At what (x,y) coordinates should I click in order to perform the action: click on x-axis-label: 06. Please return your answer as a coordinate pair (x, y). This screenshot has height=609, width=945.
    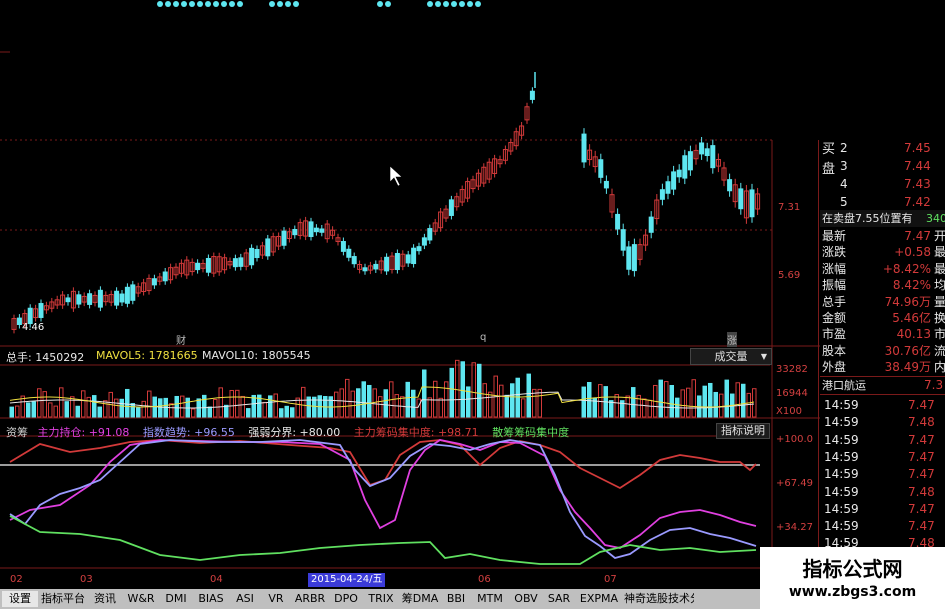
    Looking at the image, I should click on (484, 579).